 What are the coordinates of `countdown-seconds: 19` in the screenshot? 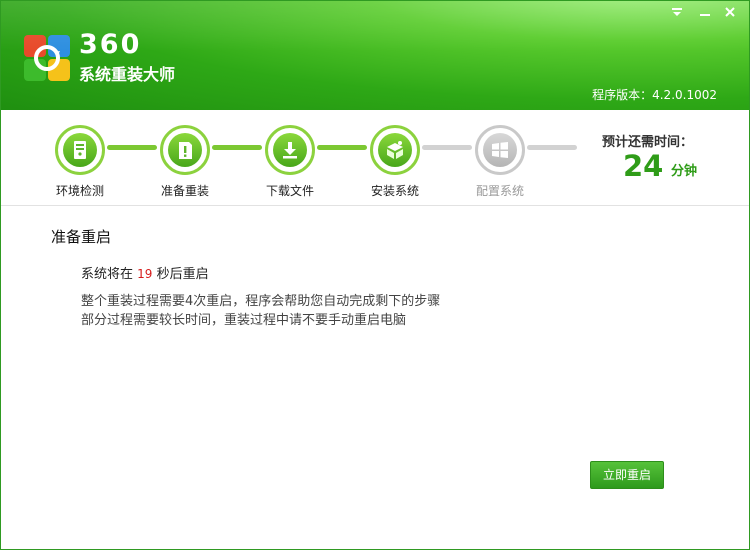 It's located at (145, 274).